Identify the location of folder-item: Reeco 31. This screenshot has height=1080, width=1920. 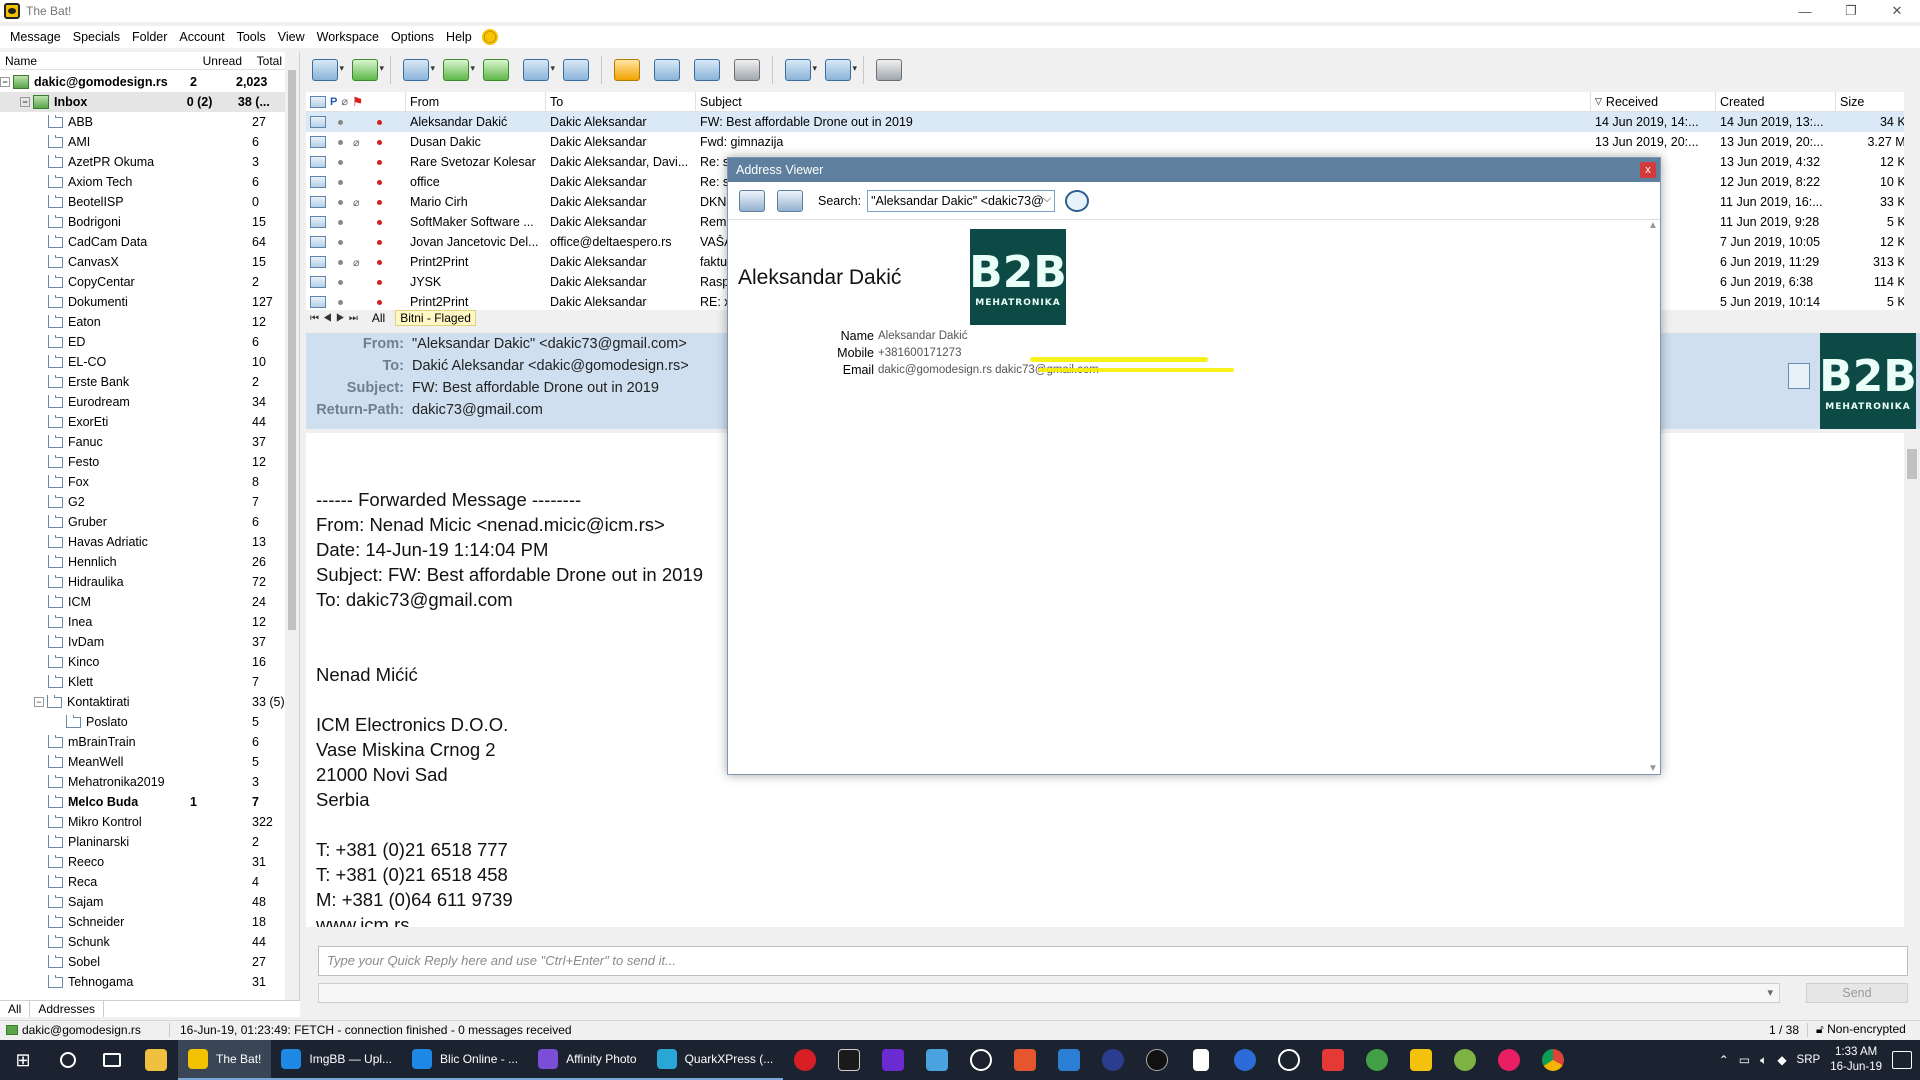
(142, 862).